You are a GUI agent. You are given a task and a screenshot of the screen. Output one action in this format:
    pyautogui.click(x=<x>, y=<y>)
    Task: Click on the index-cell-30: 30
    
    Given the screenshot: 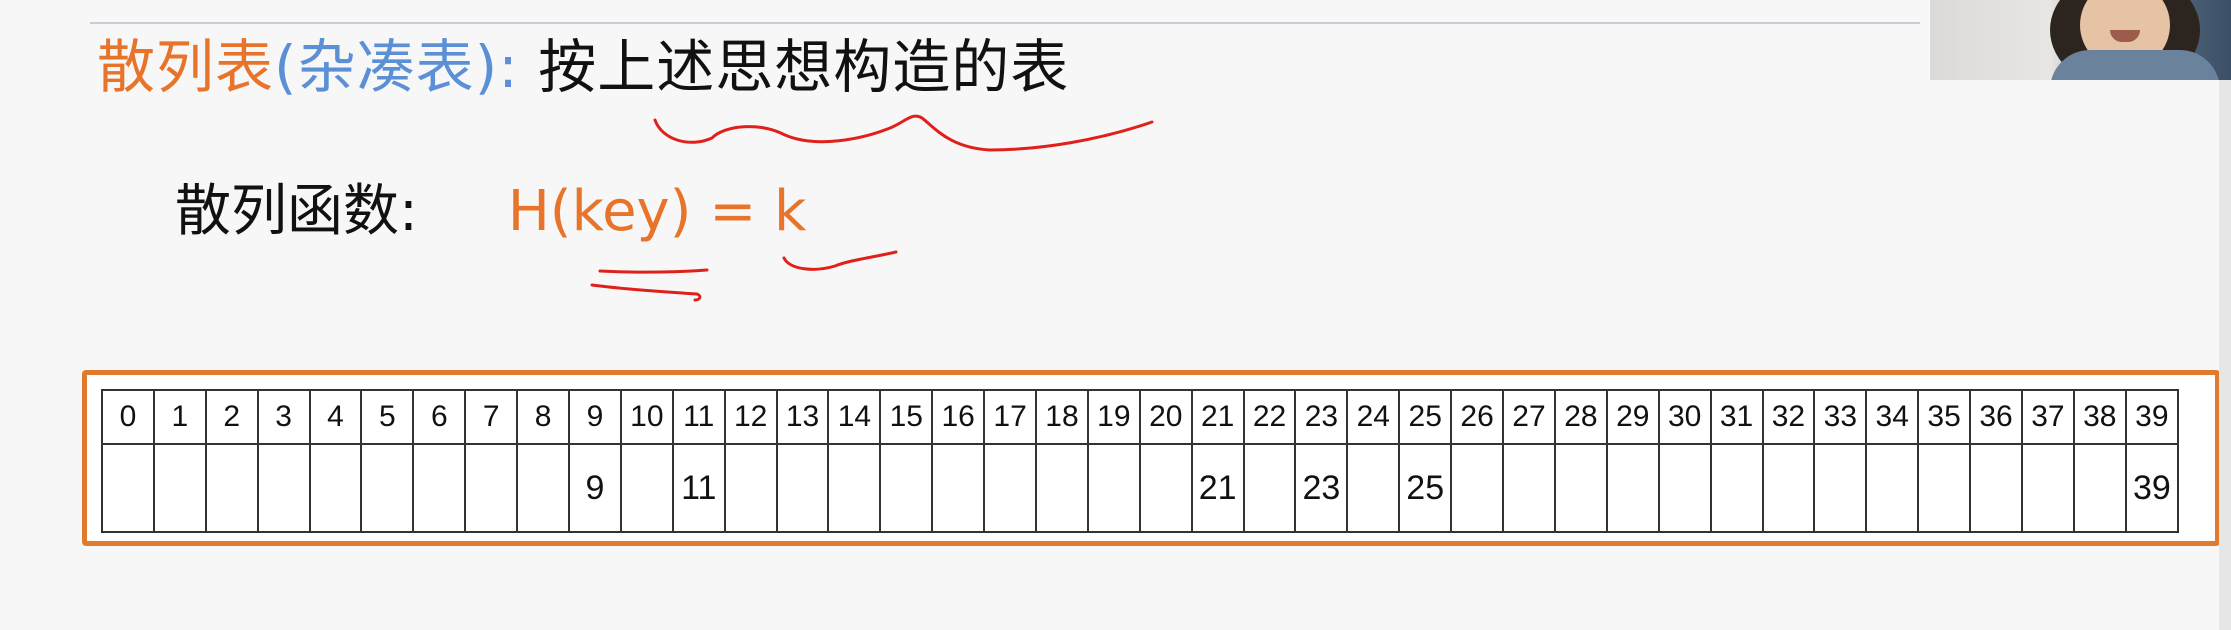 What is the action you would take?
    pyautogui.click(x=1684, y=417)
    